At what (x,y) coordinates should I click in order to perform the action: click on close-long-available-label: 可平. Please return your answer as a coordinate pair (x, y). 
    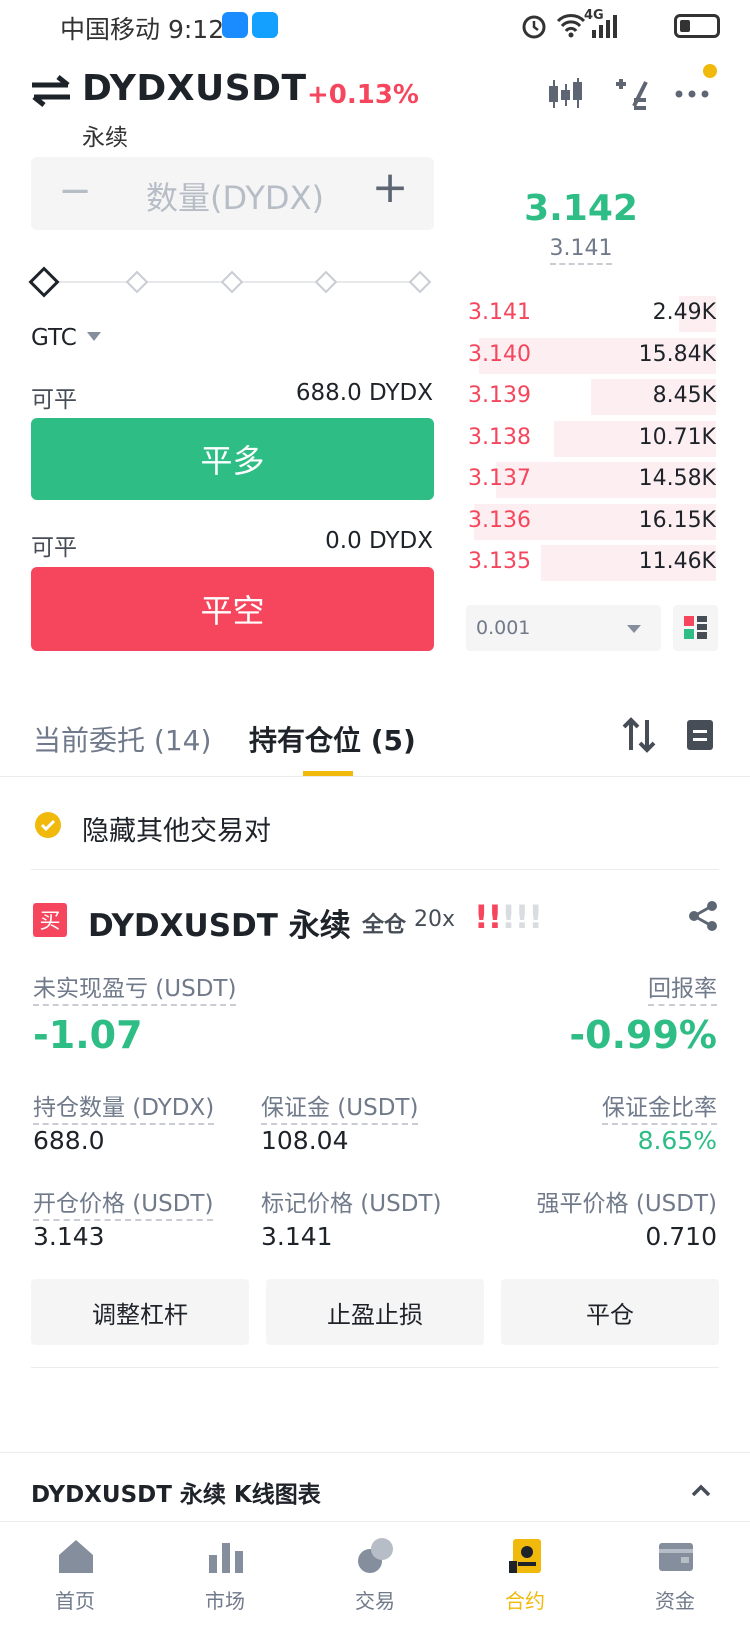
    Looking at the image, I should click on (54, 400).